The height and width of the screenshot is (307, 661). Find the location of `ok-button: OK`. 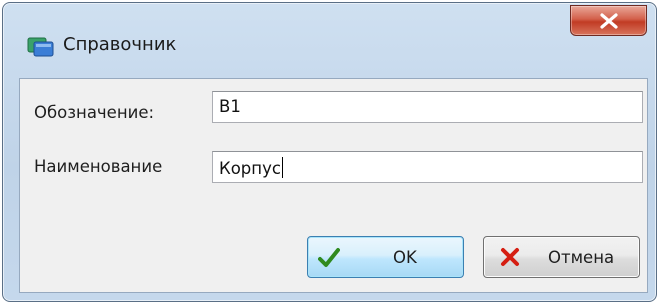

ok-button: OK is located at coordinates (385, 257).